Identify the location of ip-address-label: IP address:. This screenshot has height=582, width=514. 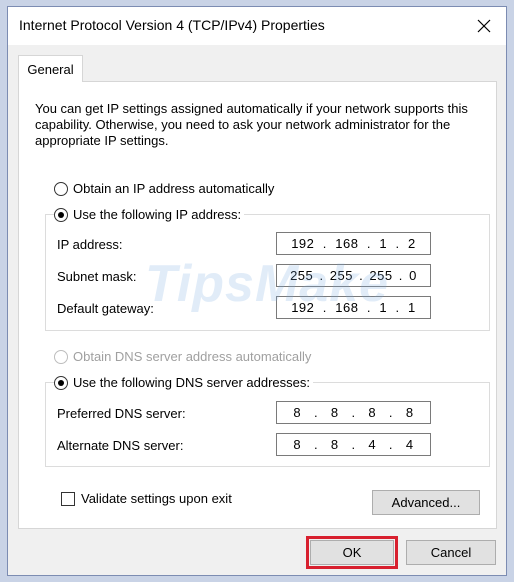
(90, 244).